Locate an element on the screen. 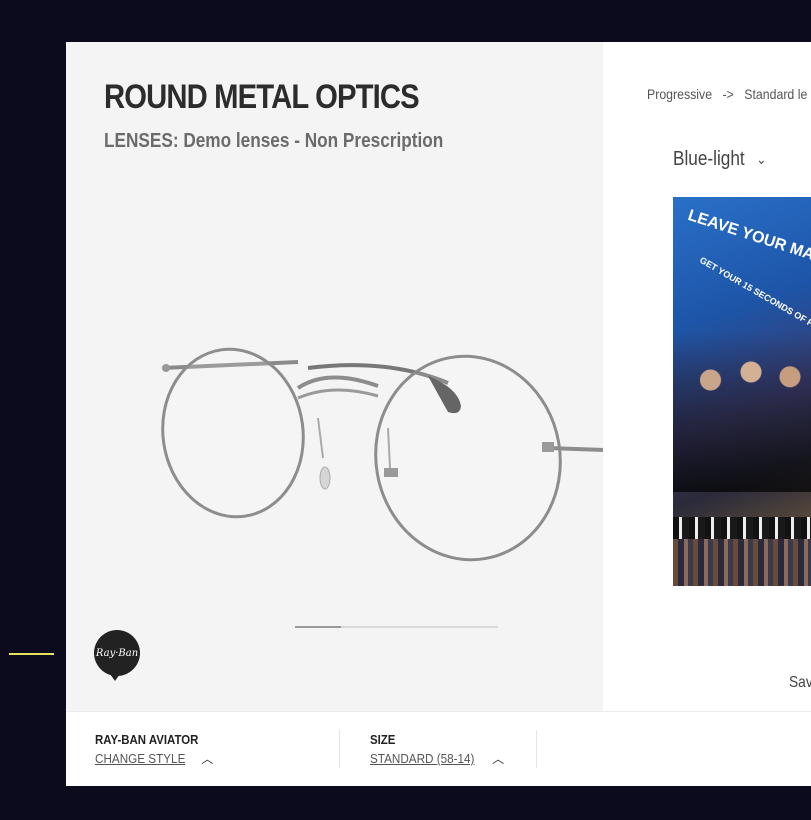 This screenshot has height=820, width=811. glasses-image is located at coordinates (383, 454).